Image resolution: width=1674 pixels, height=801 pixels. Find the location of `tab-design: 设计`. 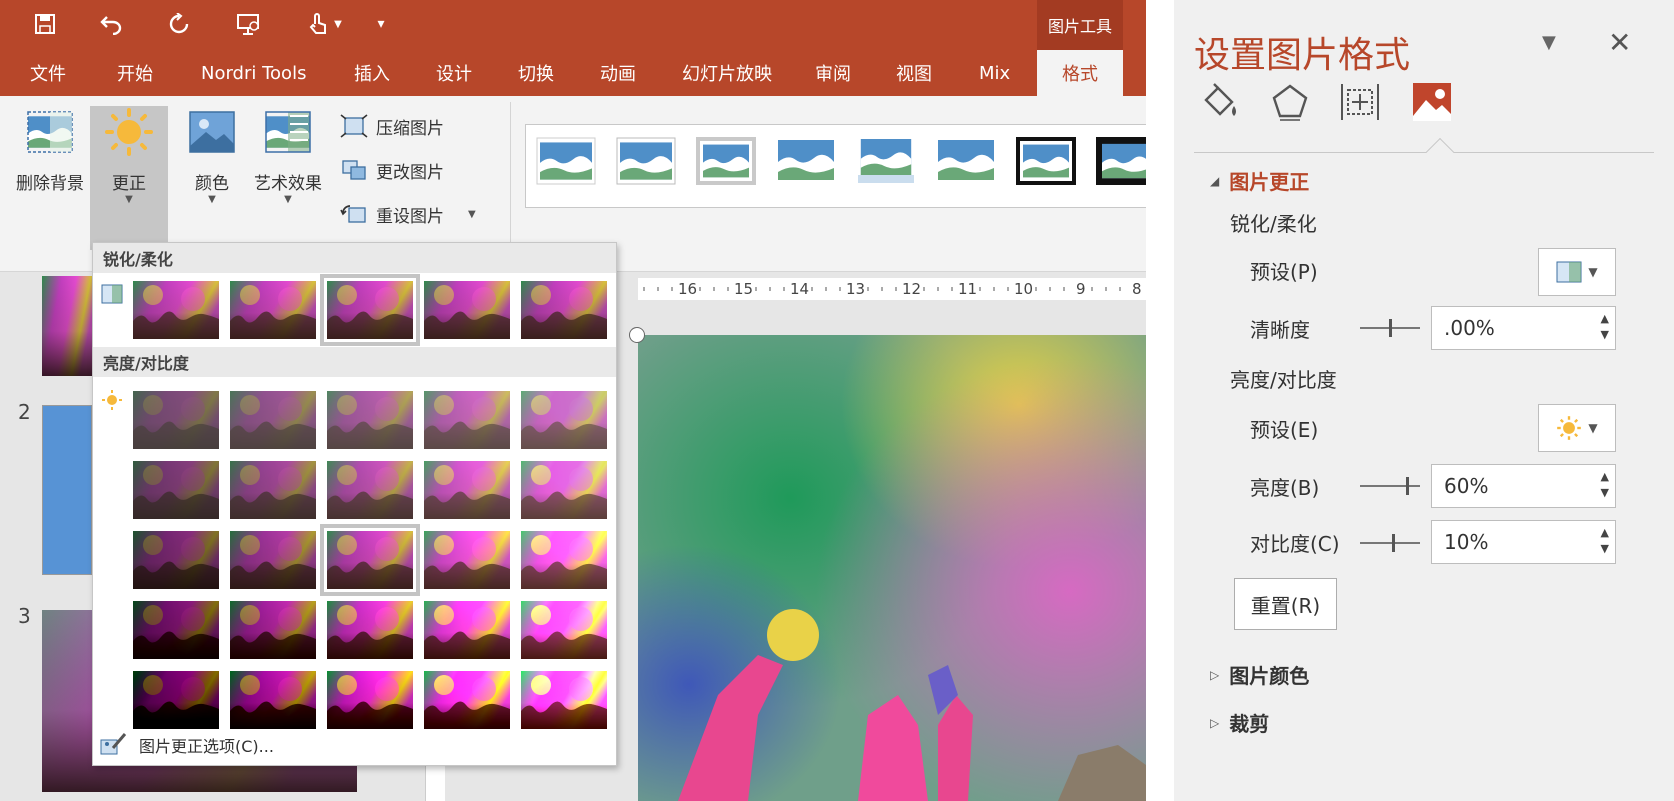

tab-design: 设计 is located at coordinates (454, 73).